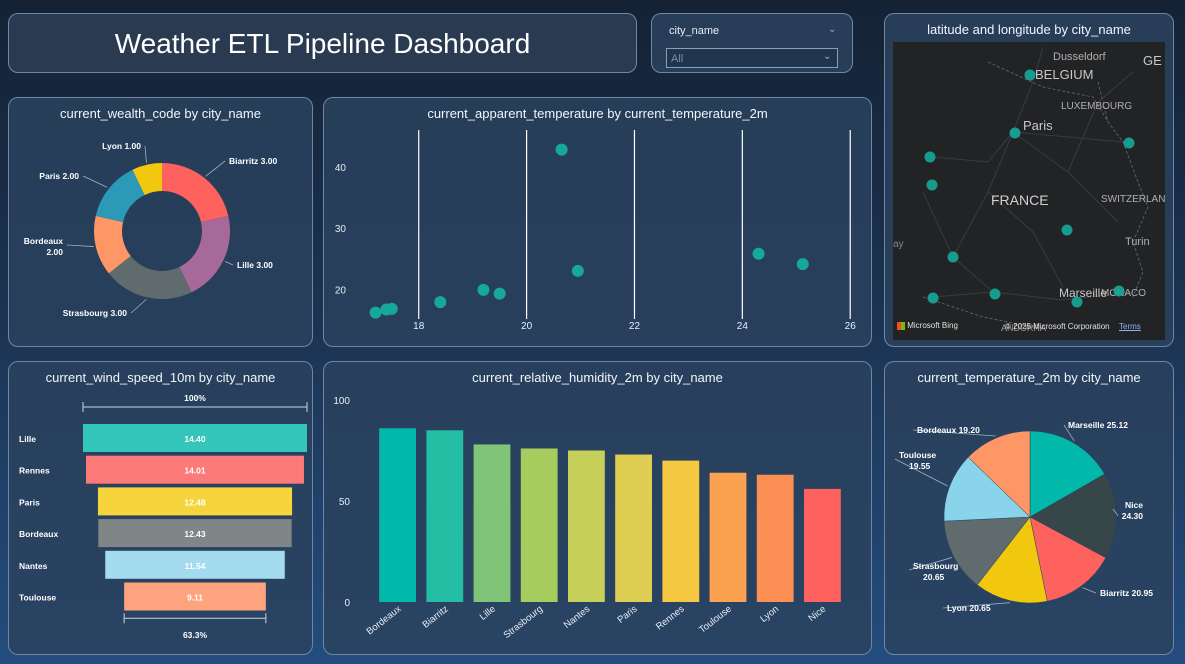 The width and height of the screenshot is (1185, 664). Describe the element at coordinates (27, 439) in the screenshot. I see `funnel-category-0: Lille` at that location.